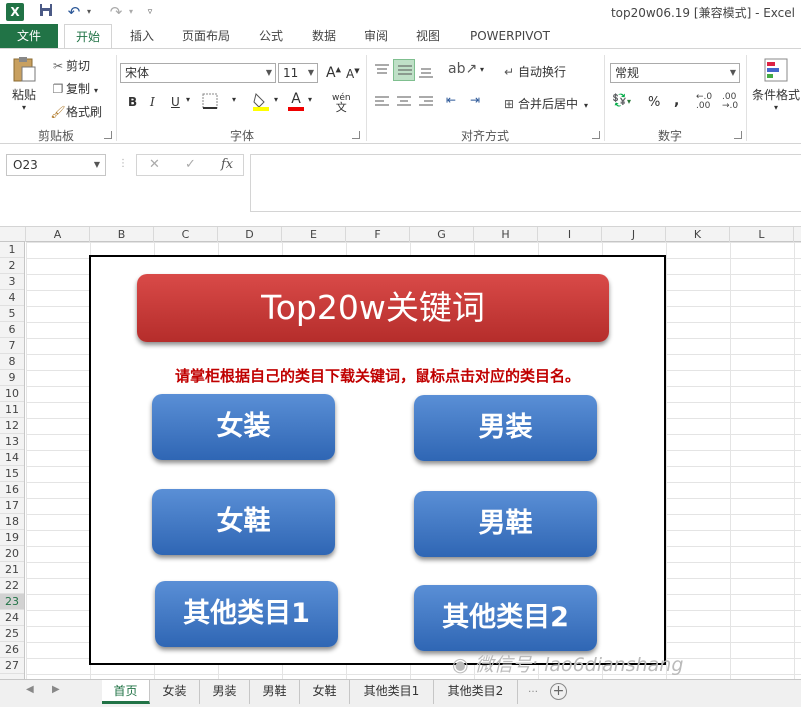  I want to click on format-painter-button: 🖌格式刷, so click(76, 111).